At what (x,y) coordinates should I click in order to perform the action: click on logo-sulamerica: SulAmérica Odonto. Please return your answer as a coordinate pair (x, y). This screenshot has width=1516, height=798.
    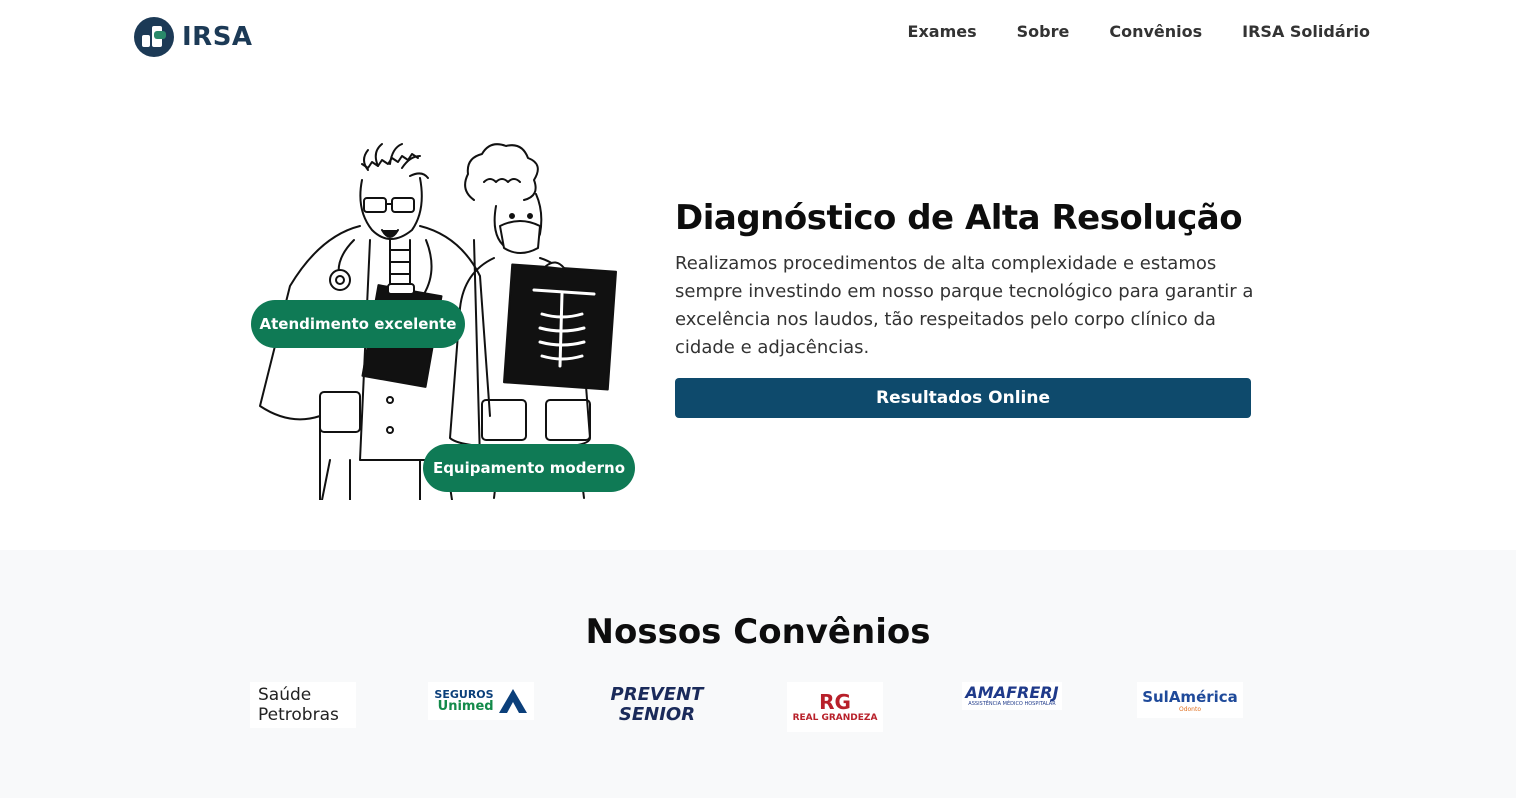
    Looking at the image, I should click on (1190, 700).